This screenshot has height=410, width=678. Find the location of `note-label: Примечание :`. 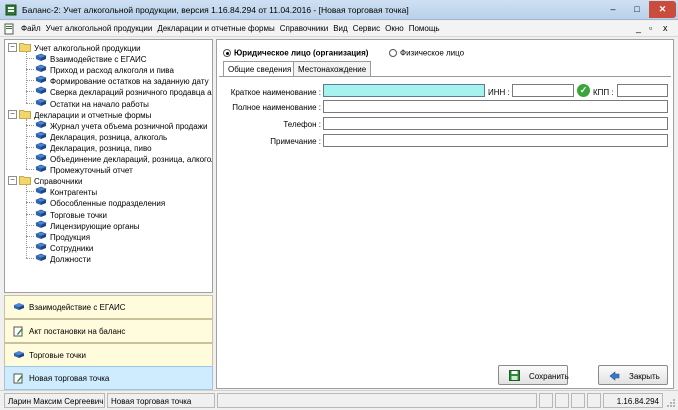

note-label: Примечание : is located at coordinates (295, 141).